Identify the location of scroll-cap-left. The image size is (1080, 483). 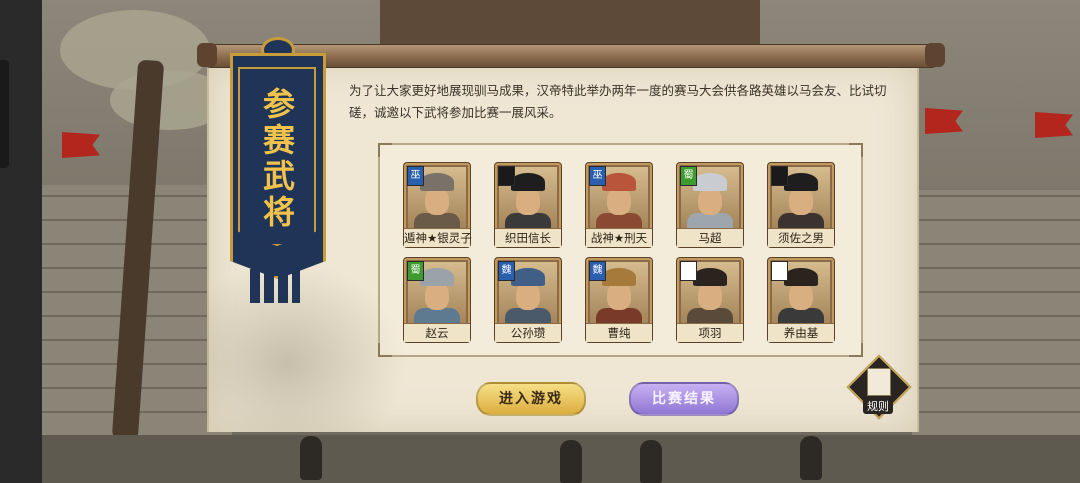
(207, 55).